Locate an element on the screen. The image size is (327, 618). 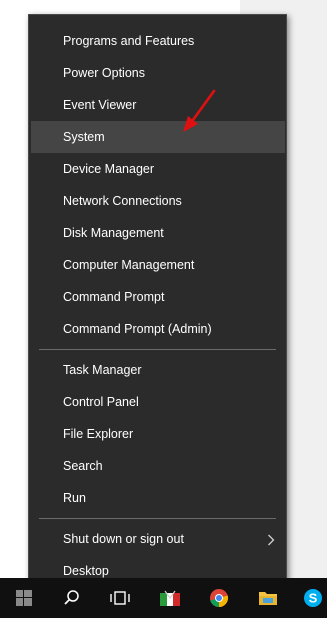
menu-item-label: Programs and Features is located at coordinates (129, 41).